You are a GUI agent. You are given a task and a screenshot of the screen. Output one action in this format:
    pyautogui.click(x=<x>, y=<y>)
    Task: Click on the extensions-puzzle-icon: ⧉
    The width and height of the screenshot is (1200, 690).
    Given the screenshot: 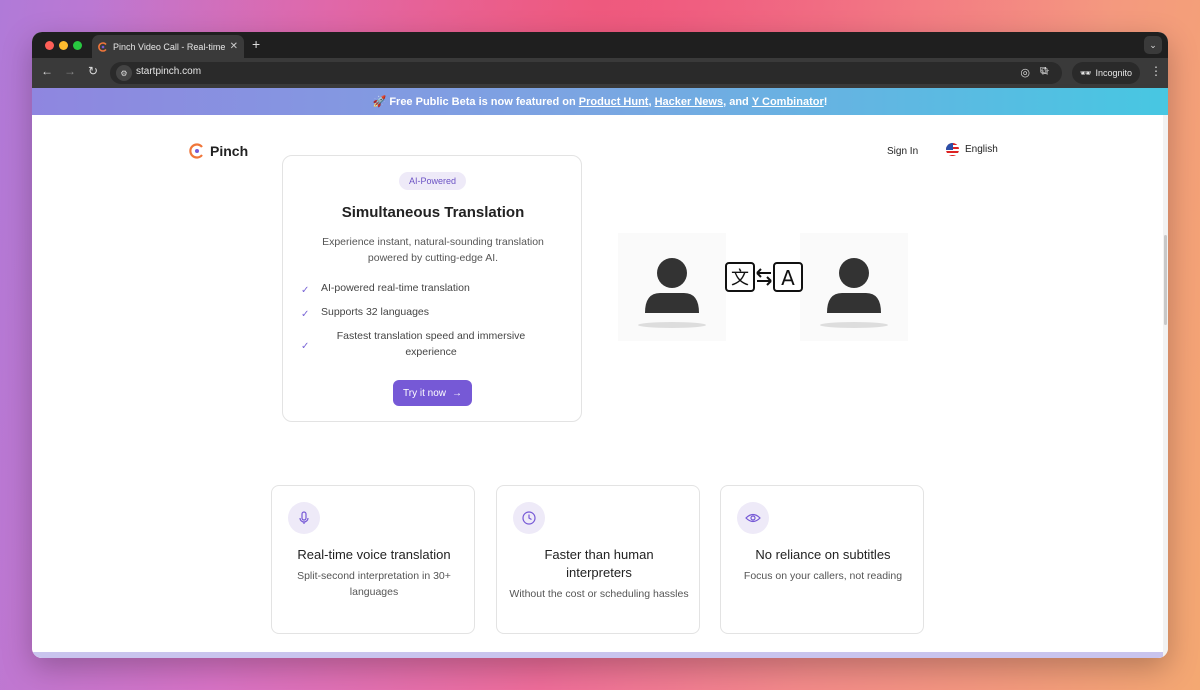 What is the action you would take?
    pyautogui.click(x=1044, y=71)
    